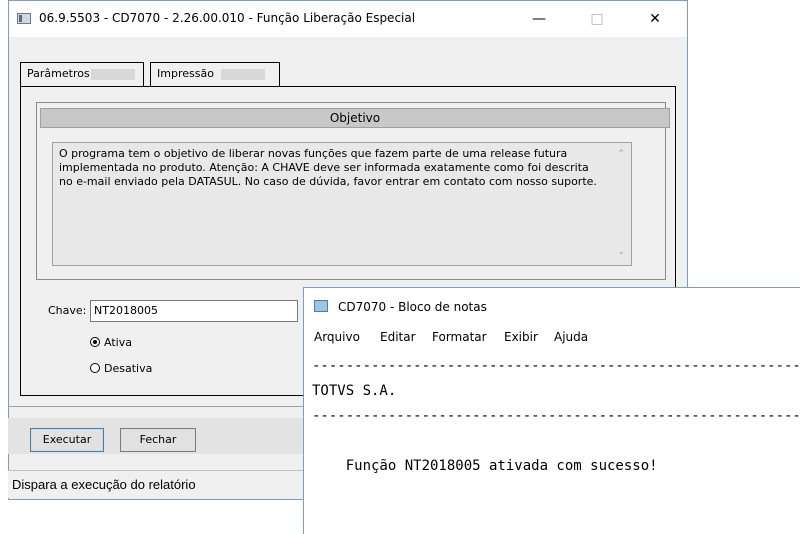 Image resolution: width=800 pixels, height=534 pixels. I want to click on radio-desativa-icon, so click(95, 368).